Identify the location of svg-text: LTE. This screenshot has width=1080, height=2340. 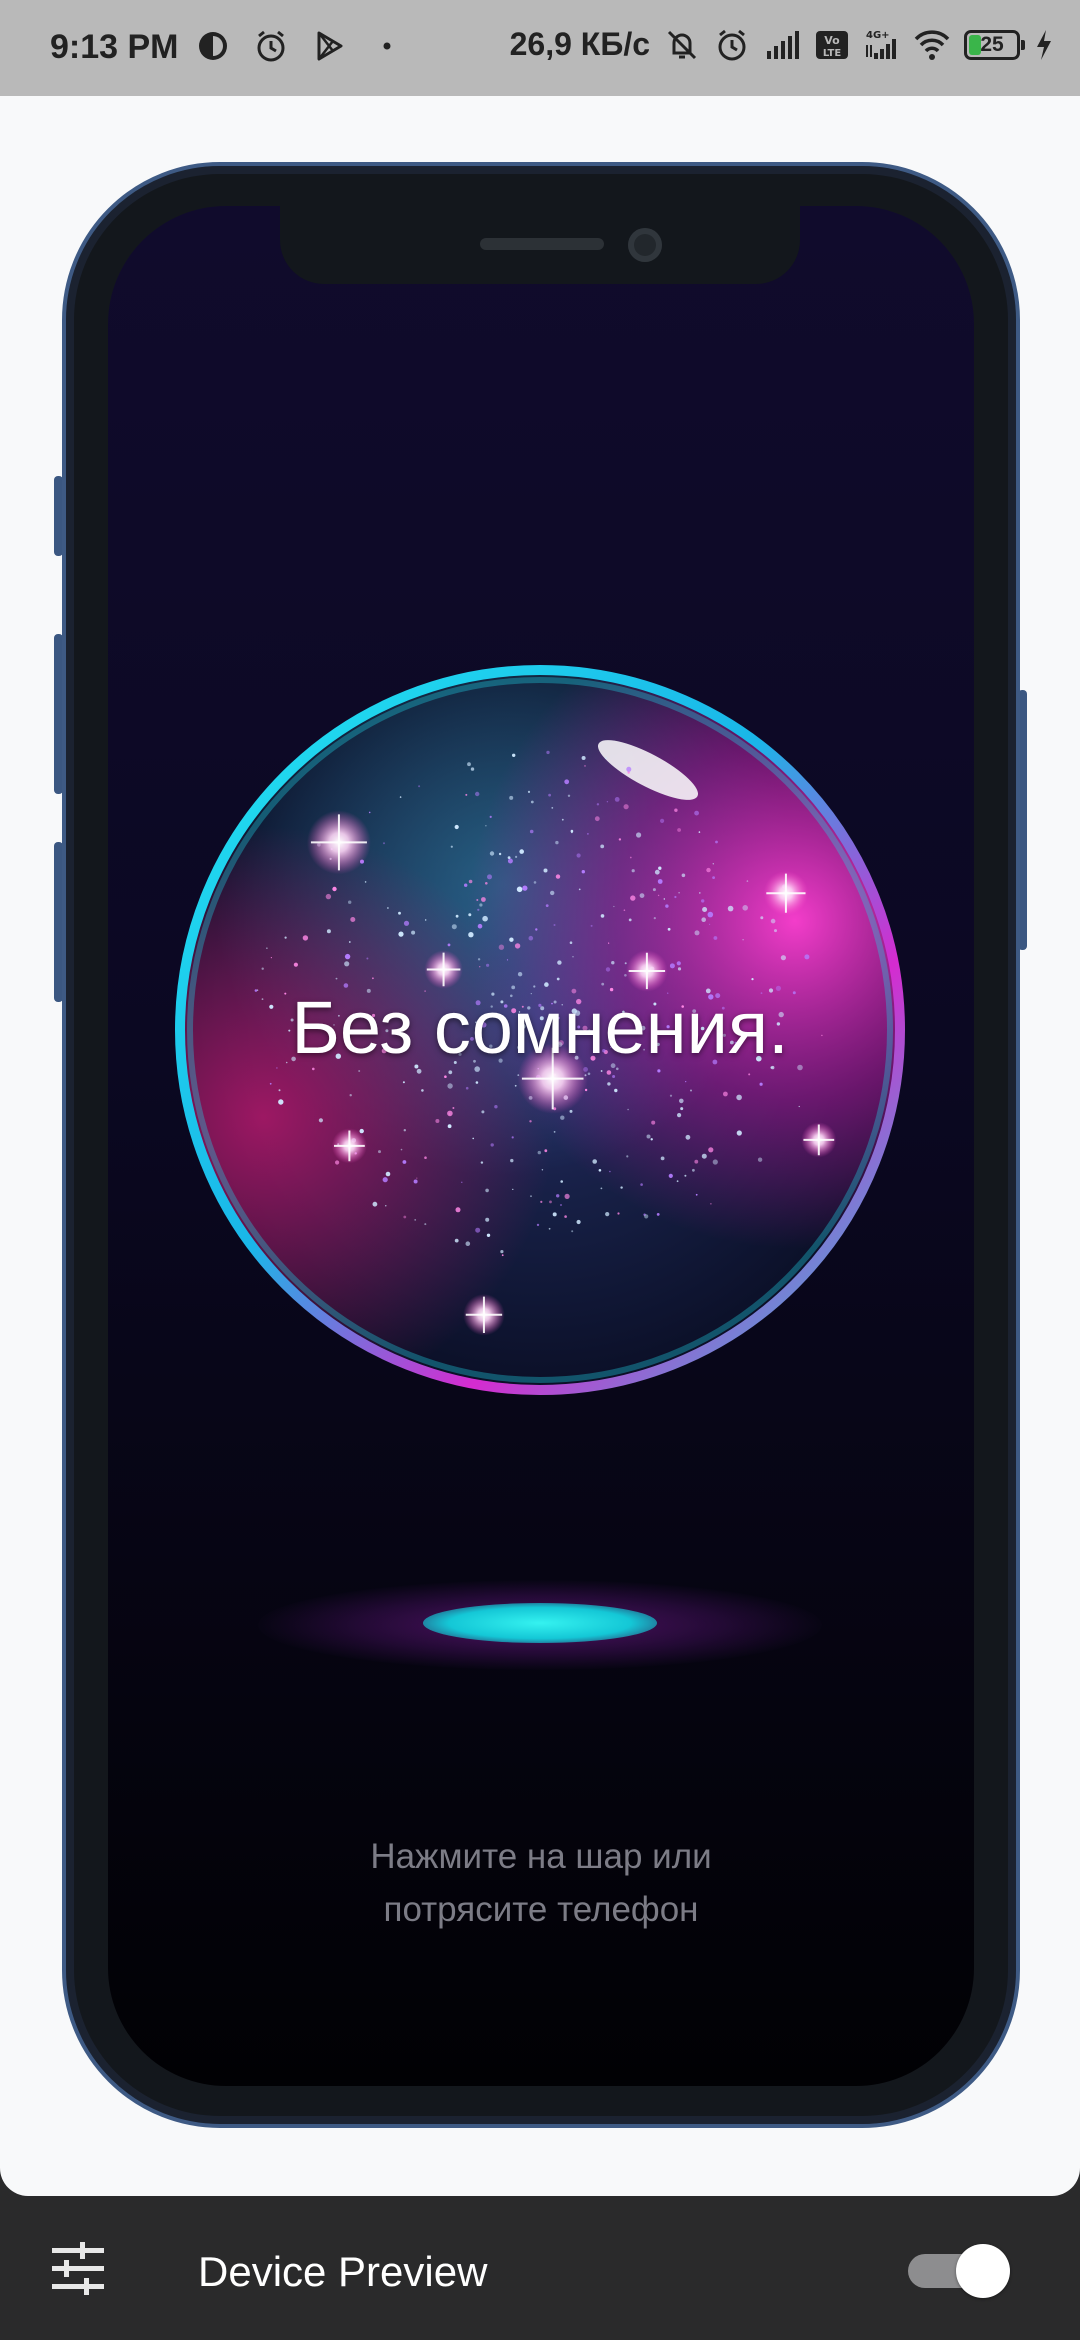
(832, 53).